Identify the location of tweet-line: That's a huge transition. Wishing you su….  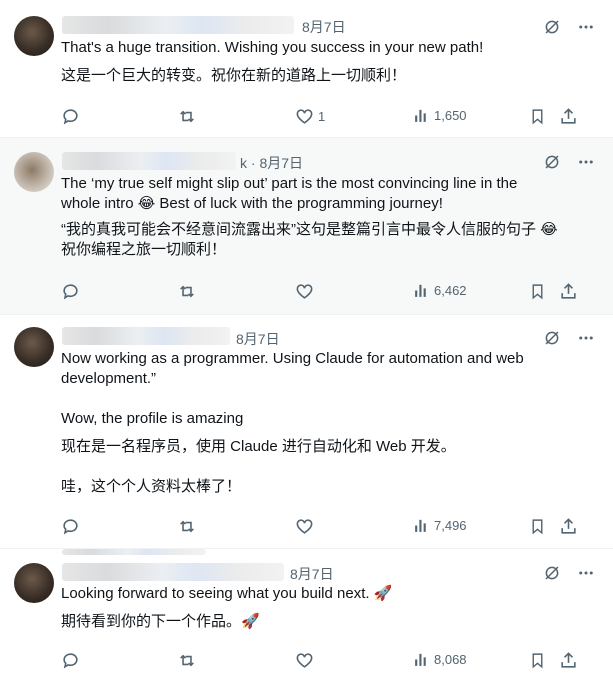
(272, 47).